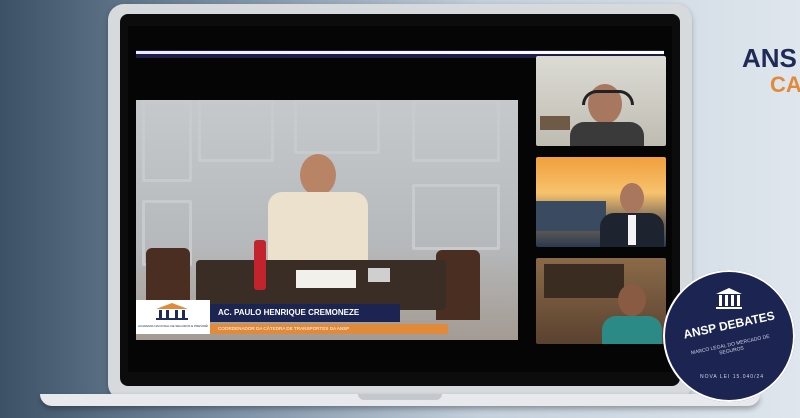 The image size is (800, 418). What do you see at coordinates (400, 397) in the screenshot?
I see `laptop-notch` at bounding box center [400, 397].